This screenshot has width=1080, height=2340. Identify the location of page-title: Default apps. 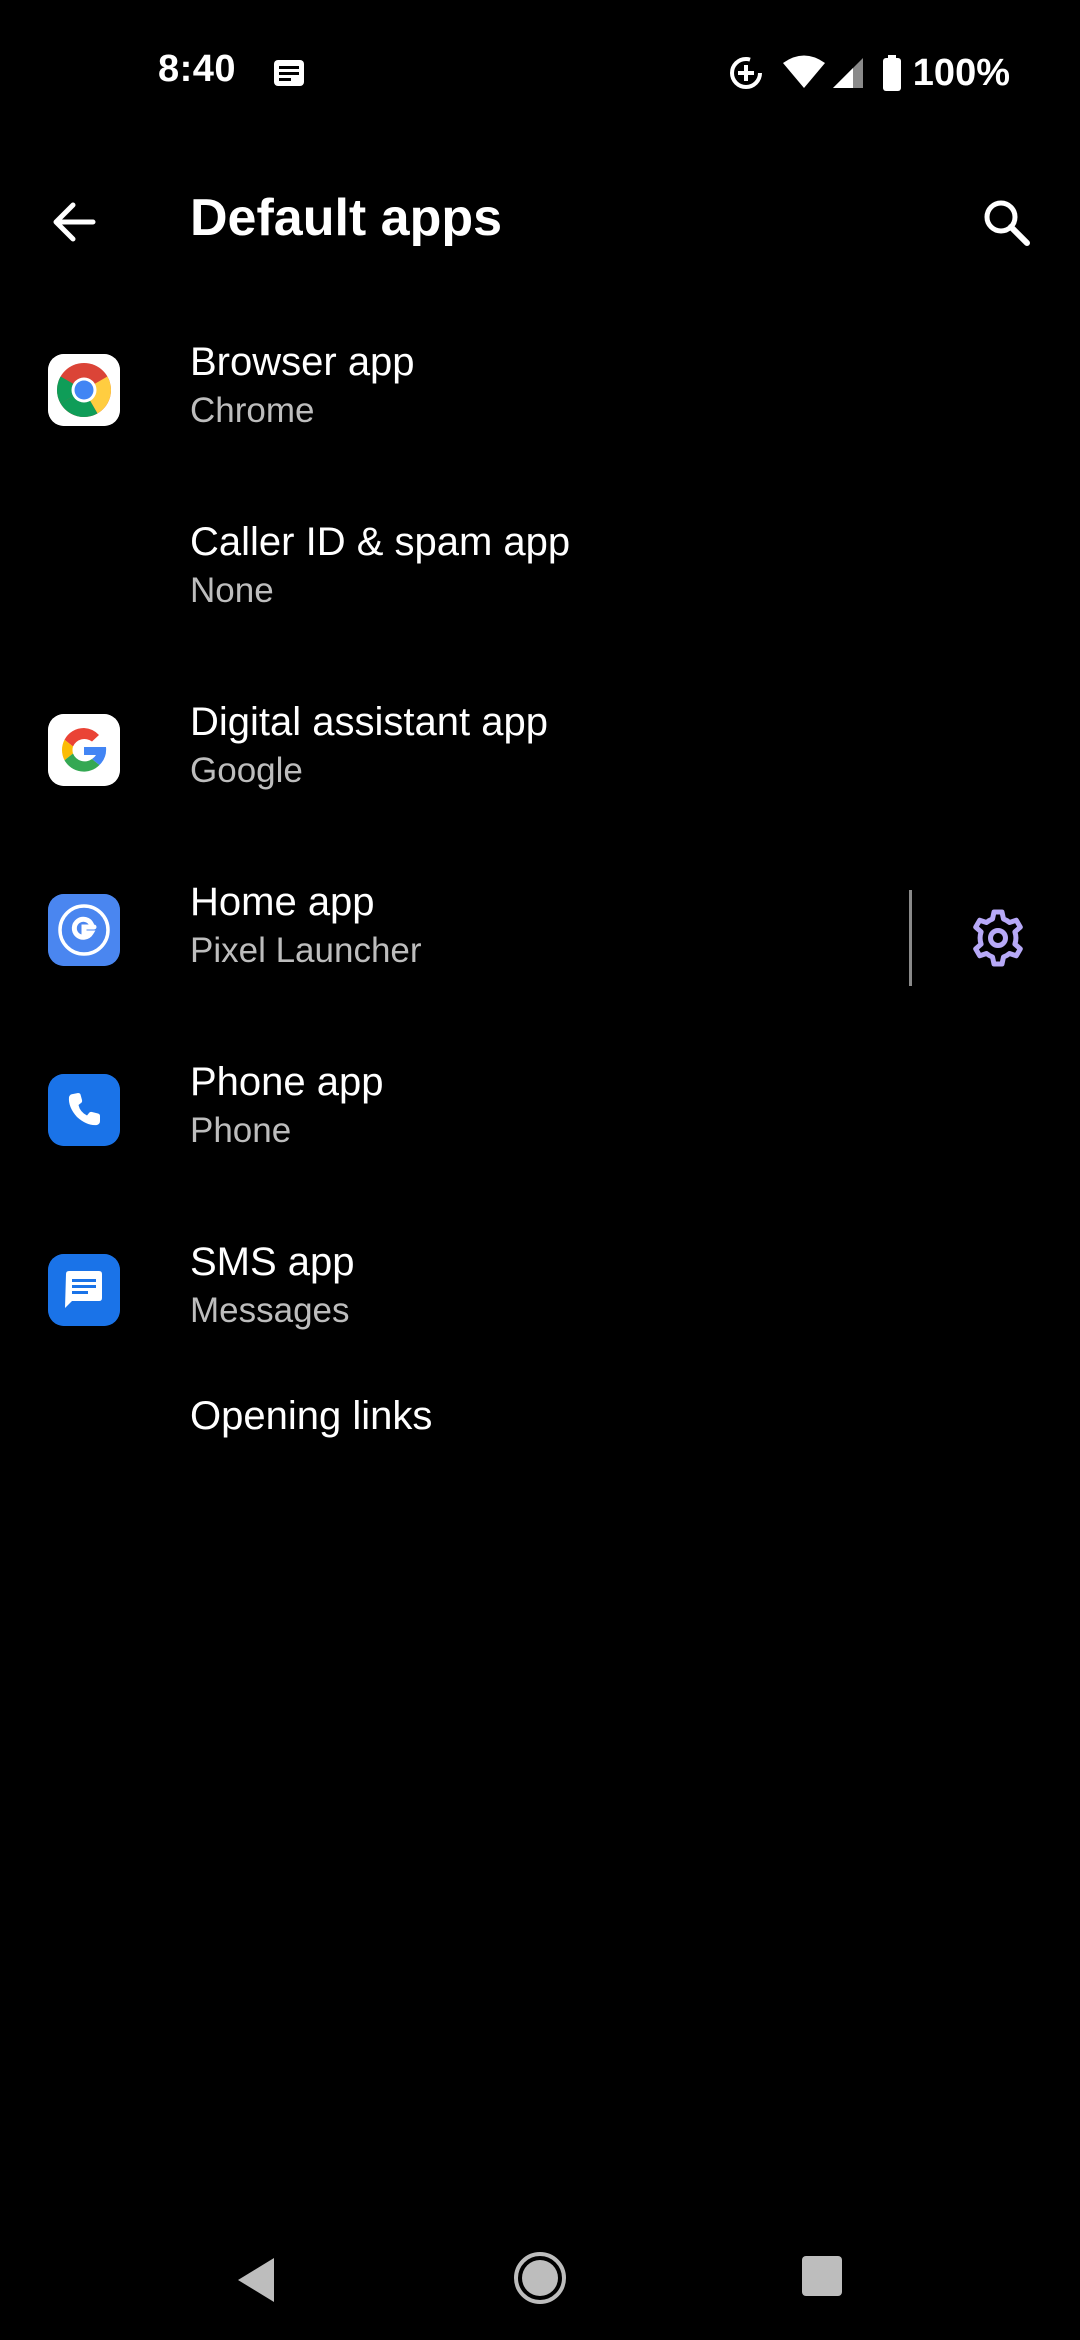
(346, 218).